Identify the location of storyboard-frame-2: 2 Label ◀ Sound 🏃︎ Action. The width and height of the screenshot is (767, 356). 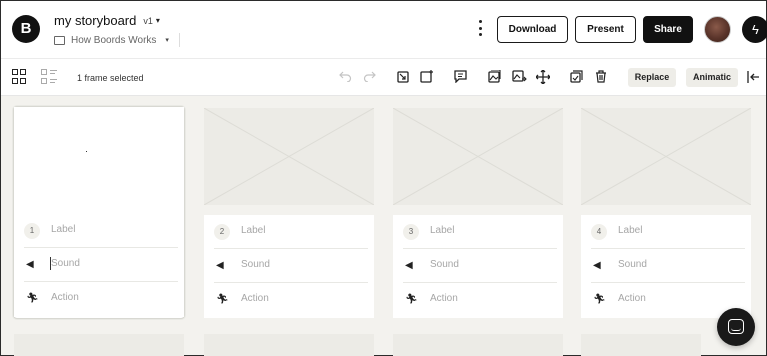
(290, 213).